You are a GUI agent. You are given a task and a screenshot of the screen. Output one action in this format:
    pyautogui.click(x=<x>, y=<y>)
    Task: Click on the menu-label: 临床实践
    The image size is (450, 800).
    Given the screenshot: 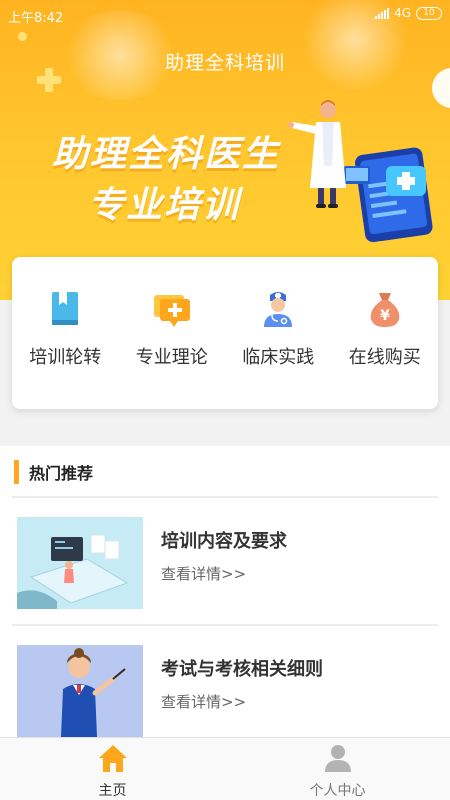 What is the action you would take?
    pyautogui.click(x=278, y=357)
    